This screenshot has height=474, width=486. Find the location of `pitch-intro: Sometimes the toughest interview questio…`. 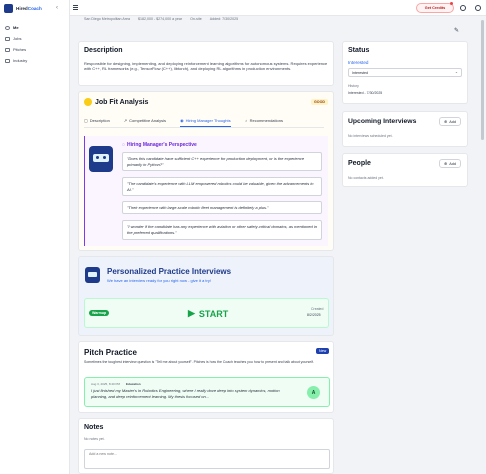

pitch-intro: Sometimes the toughest interview questio… is located at coordinates (199, 362).